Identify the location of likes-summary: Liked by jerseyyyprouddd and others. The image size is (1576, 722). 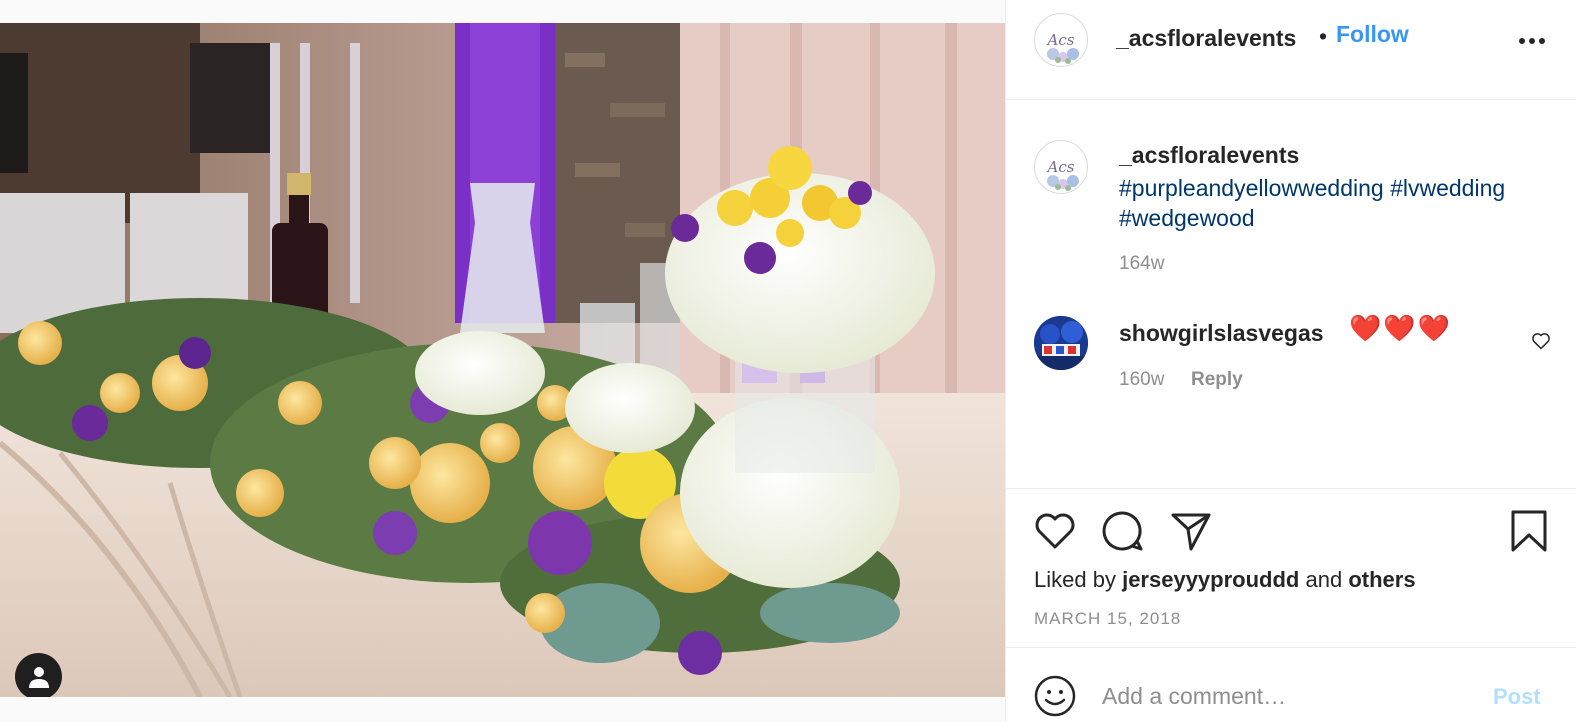
(1225, 580).